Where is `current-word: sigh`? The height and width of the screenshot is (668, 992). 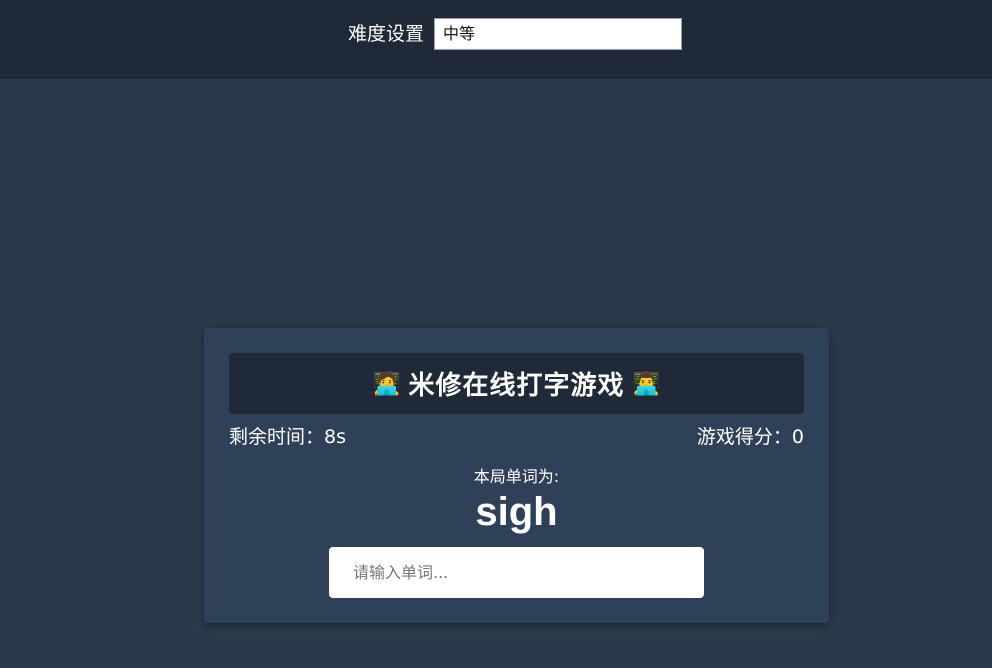 current-word: sigh is located at coordinates (516, 512).